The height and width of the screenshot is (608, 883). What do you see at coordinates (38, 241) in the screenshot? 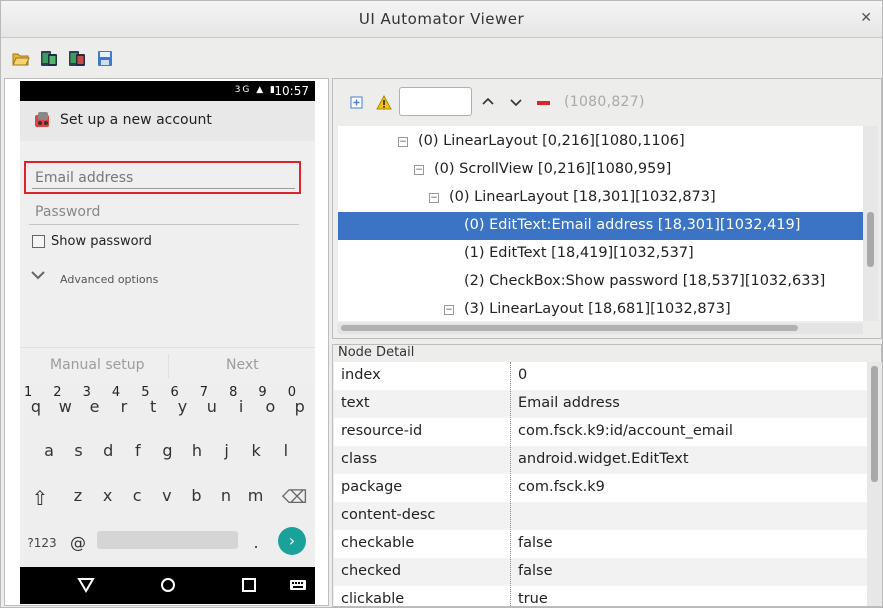
I see `checkbox-box` at bounding box center [38, 241].